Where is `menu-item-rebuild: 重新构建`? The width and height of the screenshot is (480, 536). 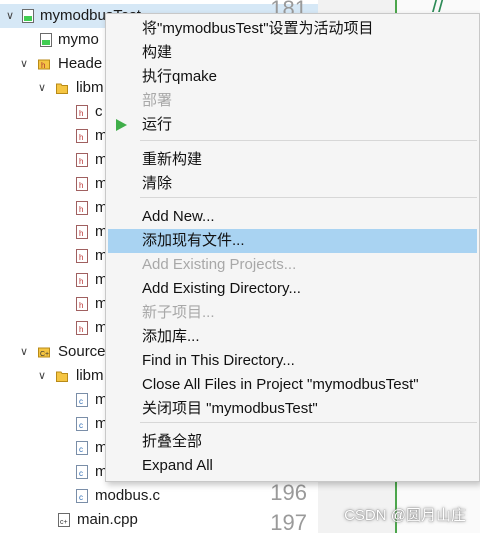
menu-item-rebuild: 重新构建 is located at coordinates (292, 160).